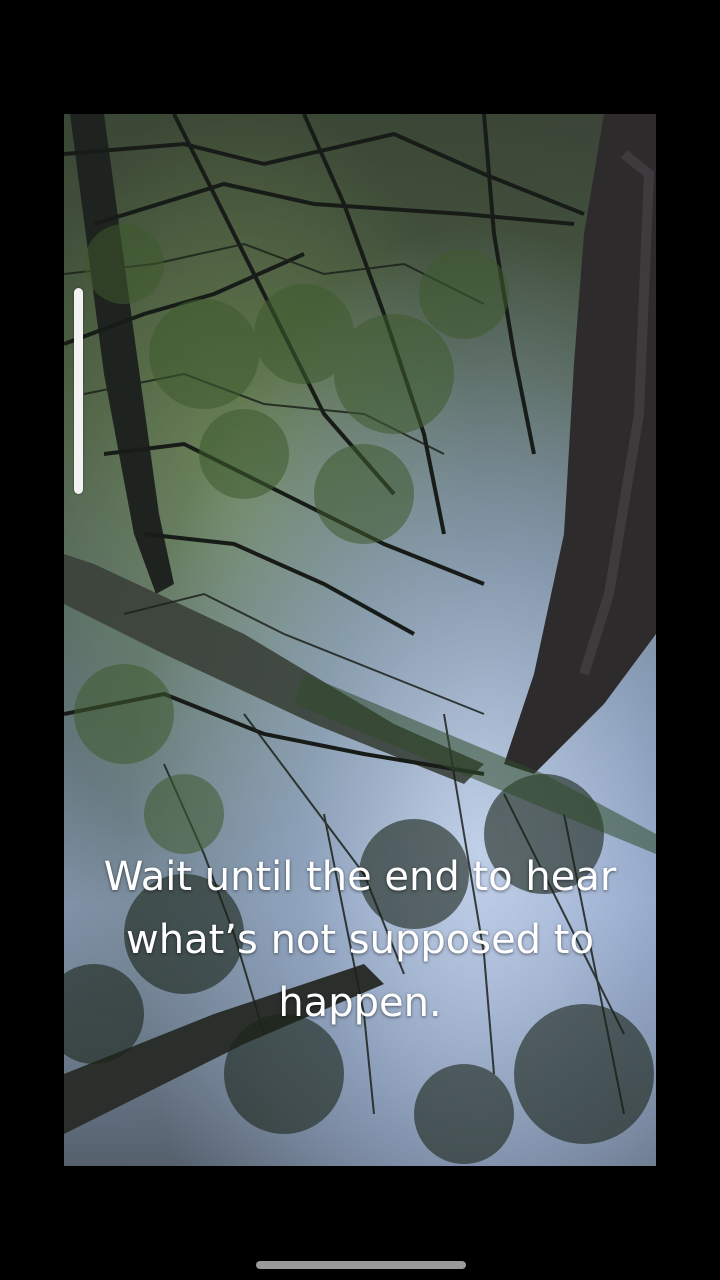  What do you see at coordinates (360, 877) in the screenshot?
I see `caption-line: Wait until the end to hear` at bounding box center [360, 877].